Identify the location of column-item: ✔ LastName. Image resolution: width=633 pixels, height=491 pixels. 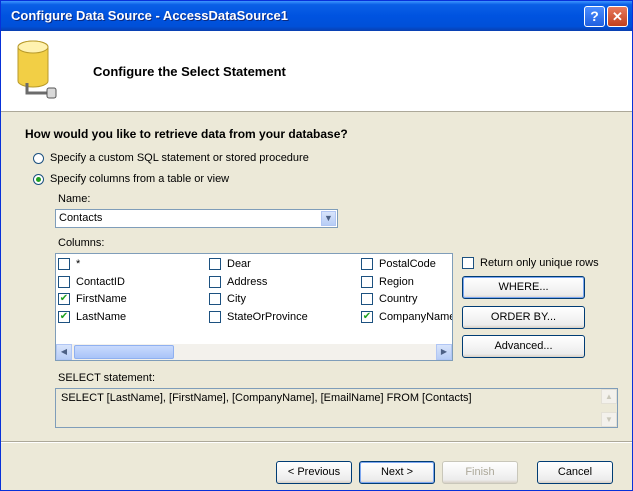
(92, 317).